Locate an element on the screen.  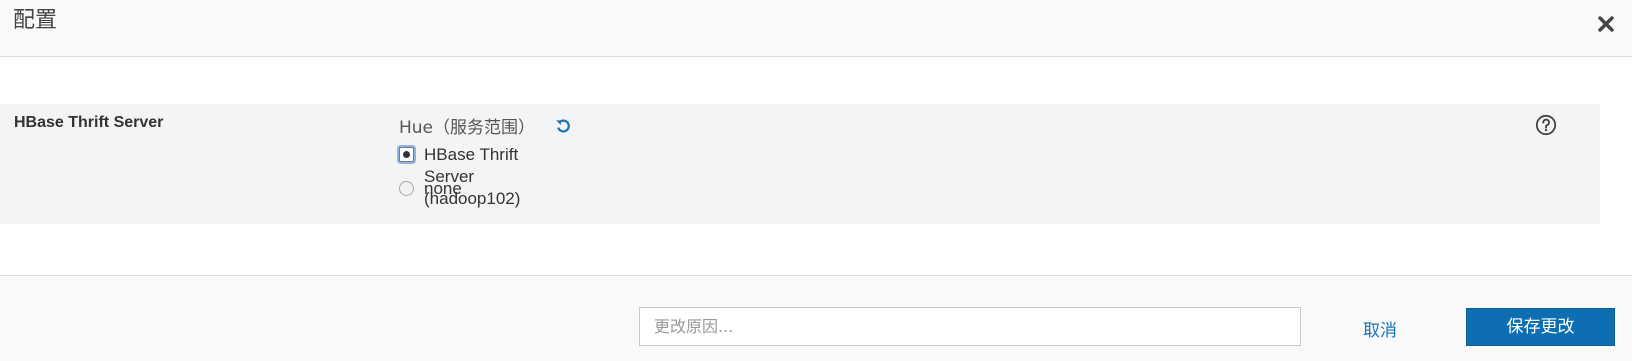
radio-button-unchecked is located at coordinates (406, 188).